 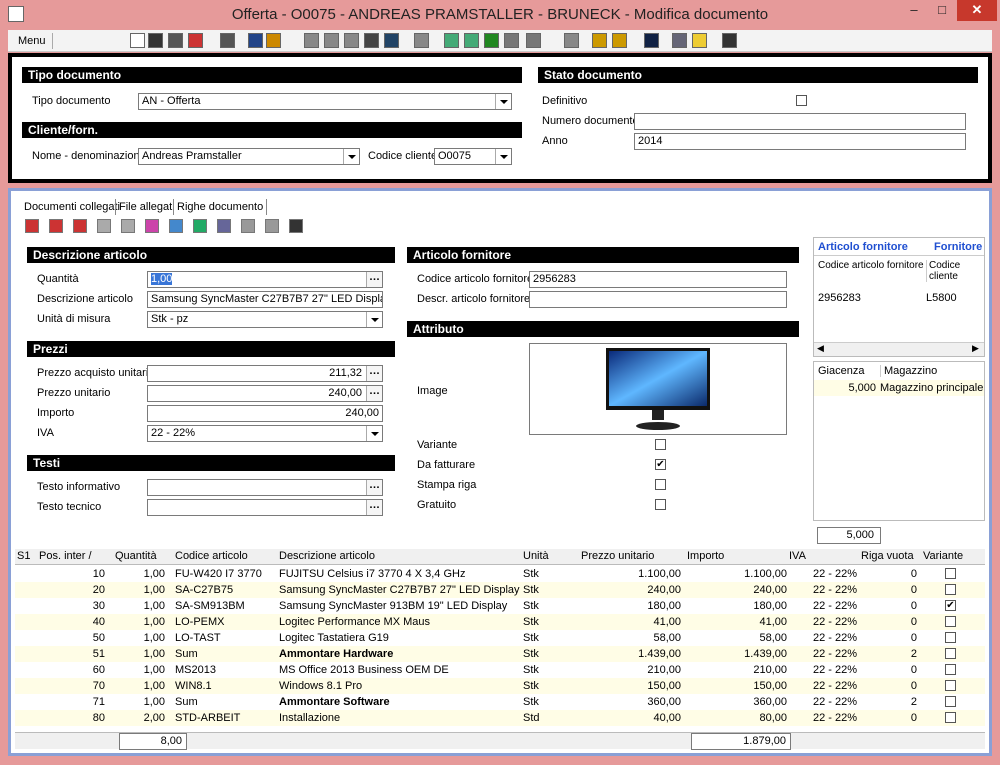 What do you see at coordinates (351, 40) in the screenshot?
I see `document-icon` at bounding box center [351, 40].